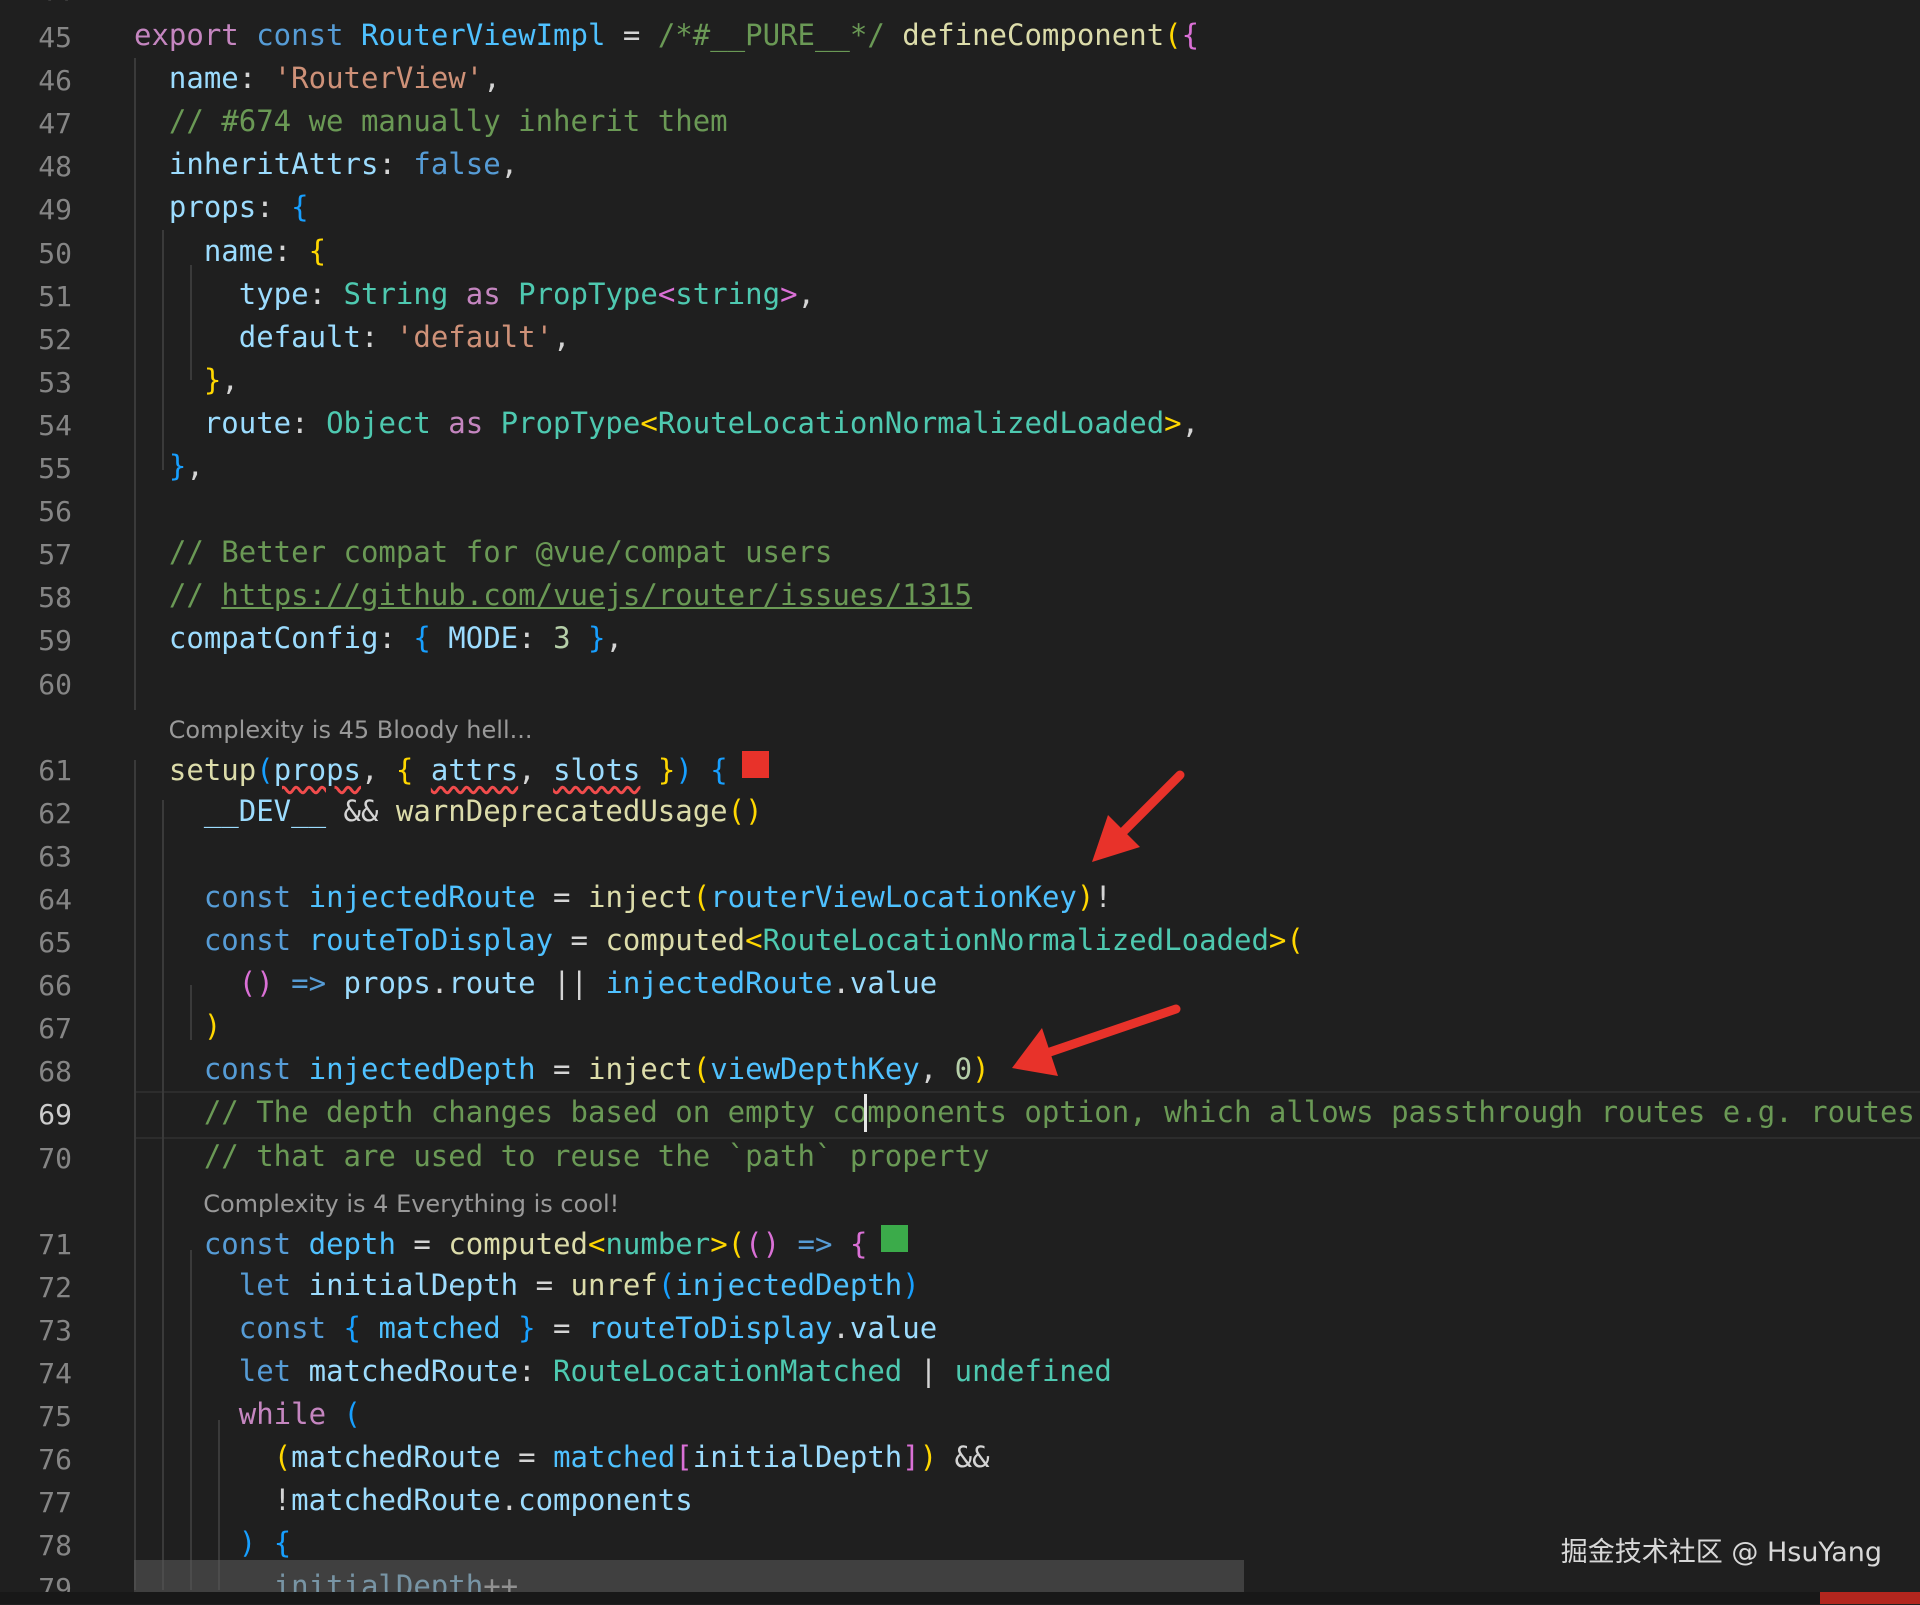  What do you see at coordinates (317, 769) in the screenshot?
I see `code-token: props` at bounding box center [317, 769].